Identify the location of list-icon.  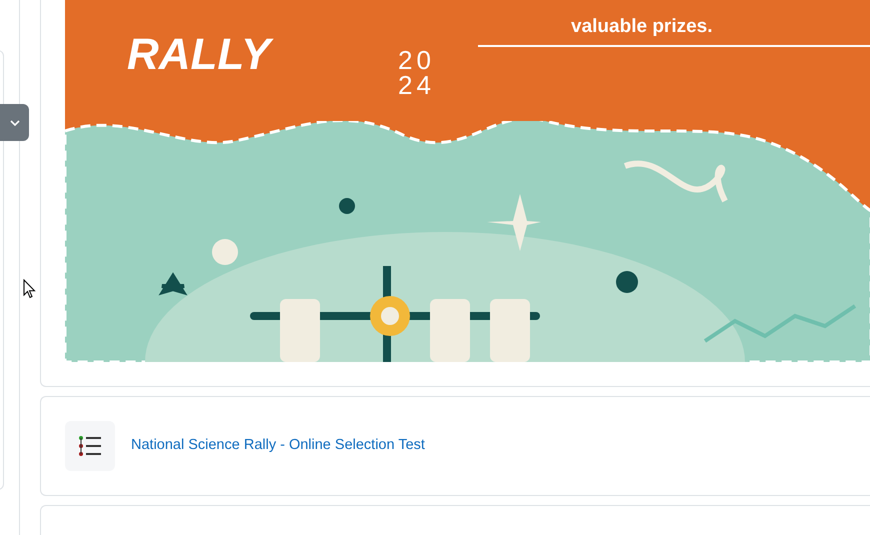
(90, 446).